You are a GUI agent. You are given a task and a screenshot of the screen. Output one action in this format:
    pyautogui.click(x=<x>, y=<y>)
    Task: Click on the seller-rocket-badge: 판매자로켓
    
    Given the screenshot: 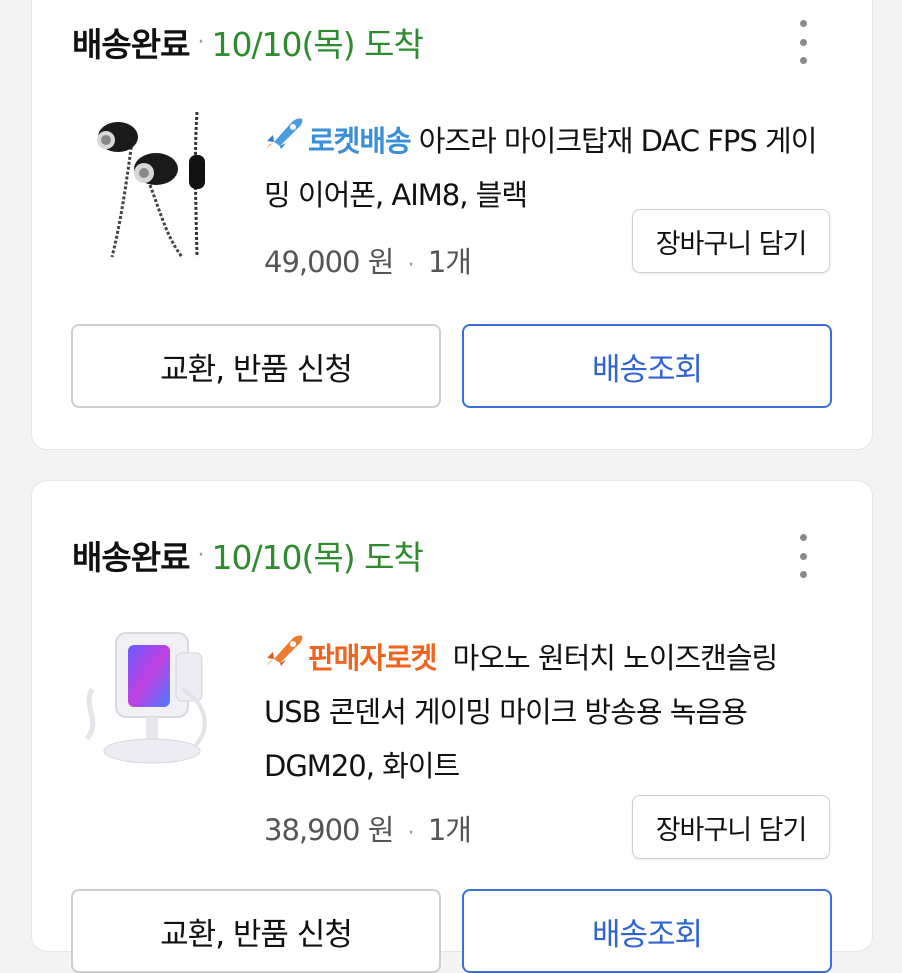 What is the action you would take?
    pyautogui.click(x=350, y=655)
    